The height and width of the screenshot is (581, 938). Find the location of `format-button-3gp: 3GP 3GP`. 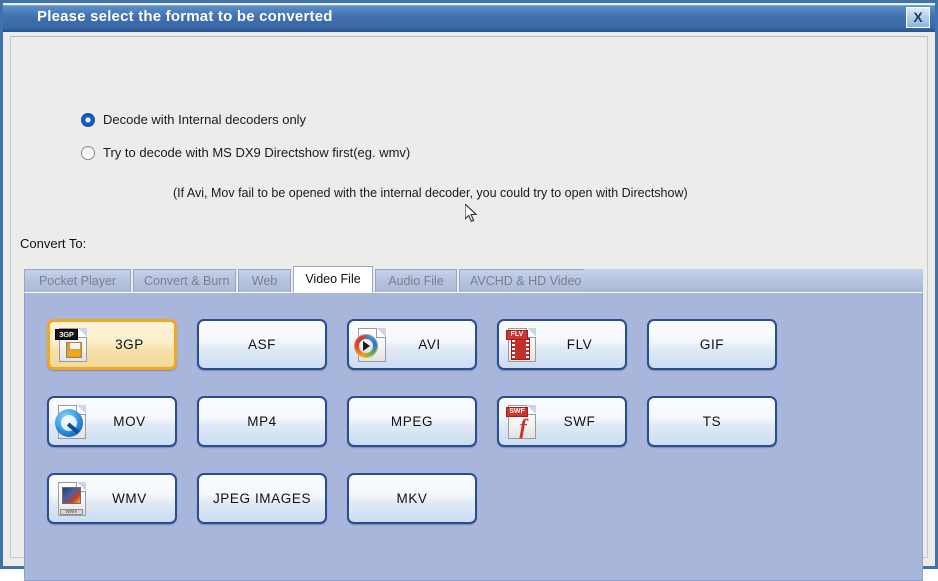

format-button-3gp: 3GP 3GP is located at coordinates (112, 344).